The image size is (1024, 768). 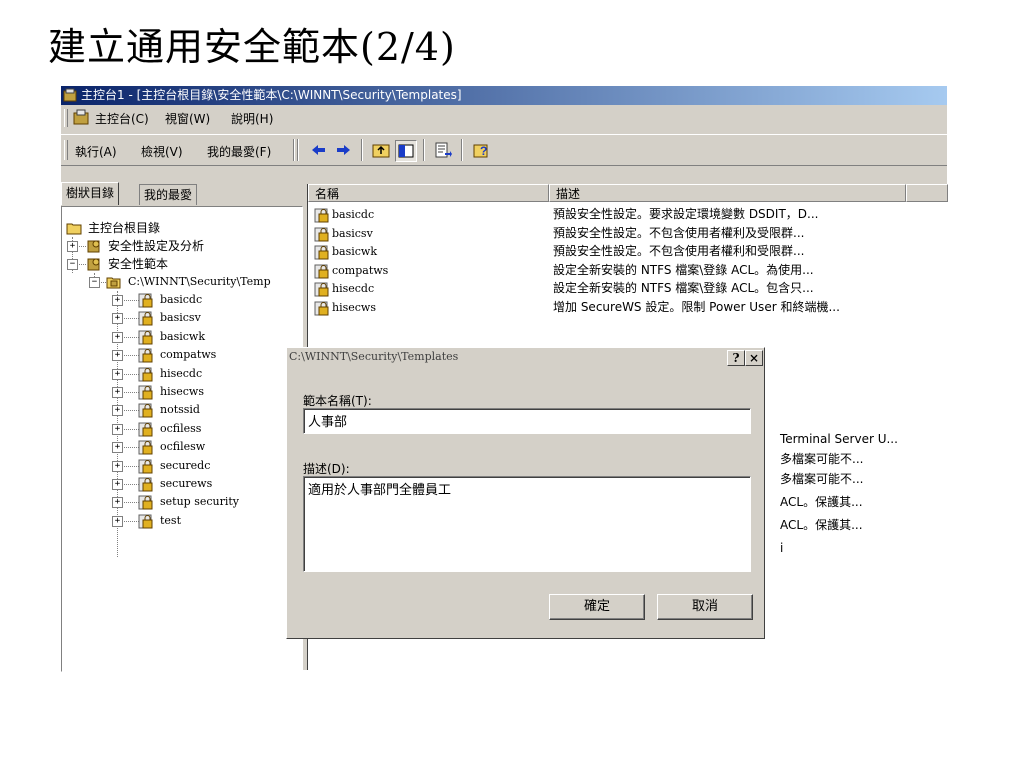 What do you see at coordinates (188, 355) in the screenshot?
I see `template-label: compatws` at bounding box center [188, 355].